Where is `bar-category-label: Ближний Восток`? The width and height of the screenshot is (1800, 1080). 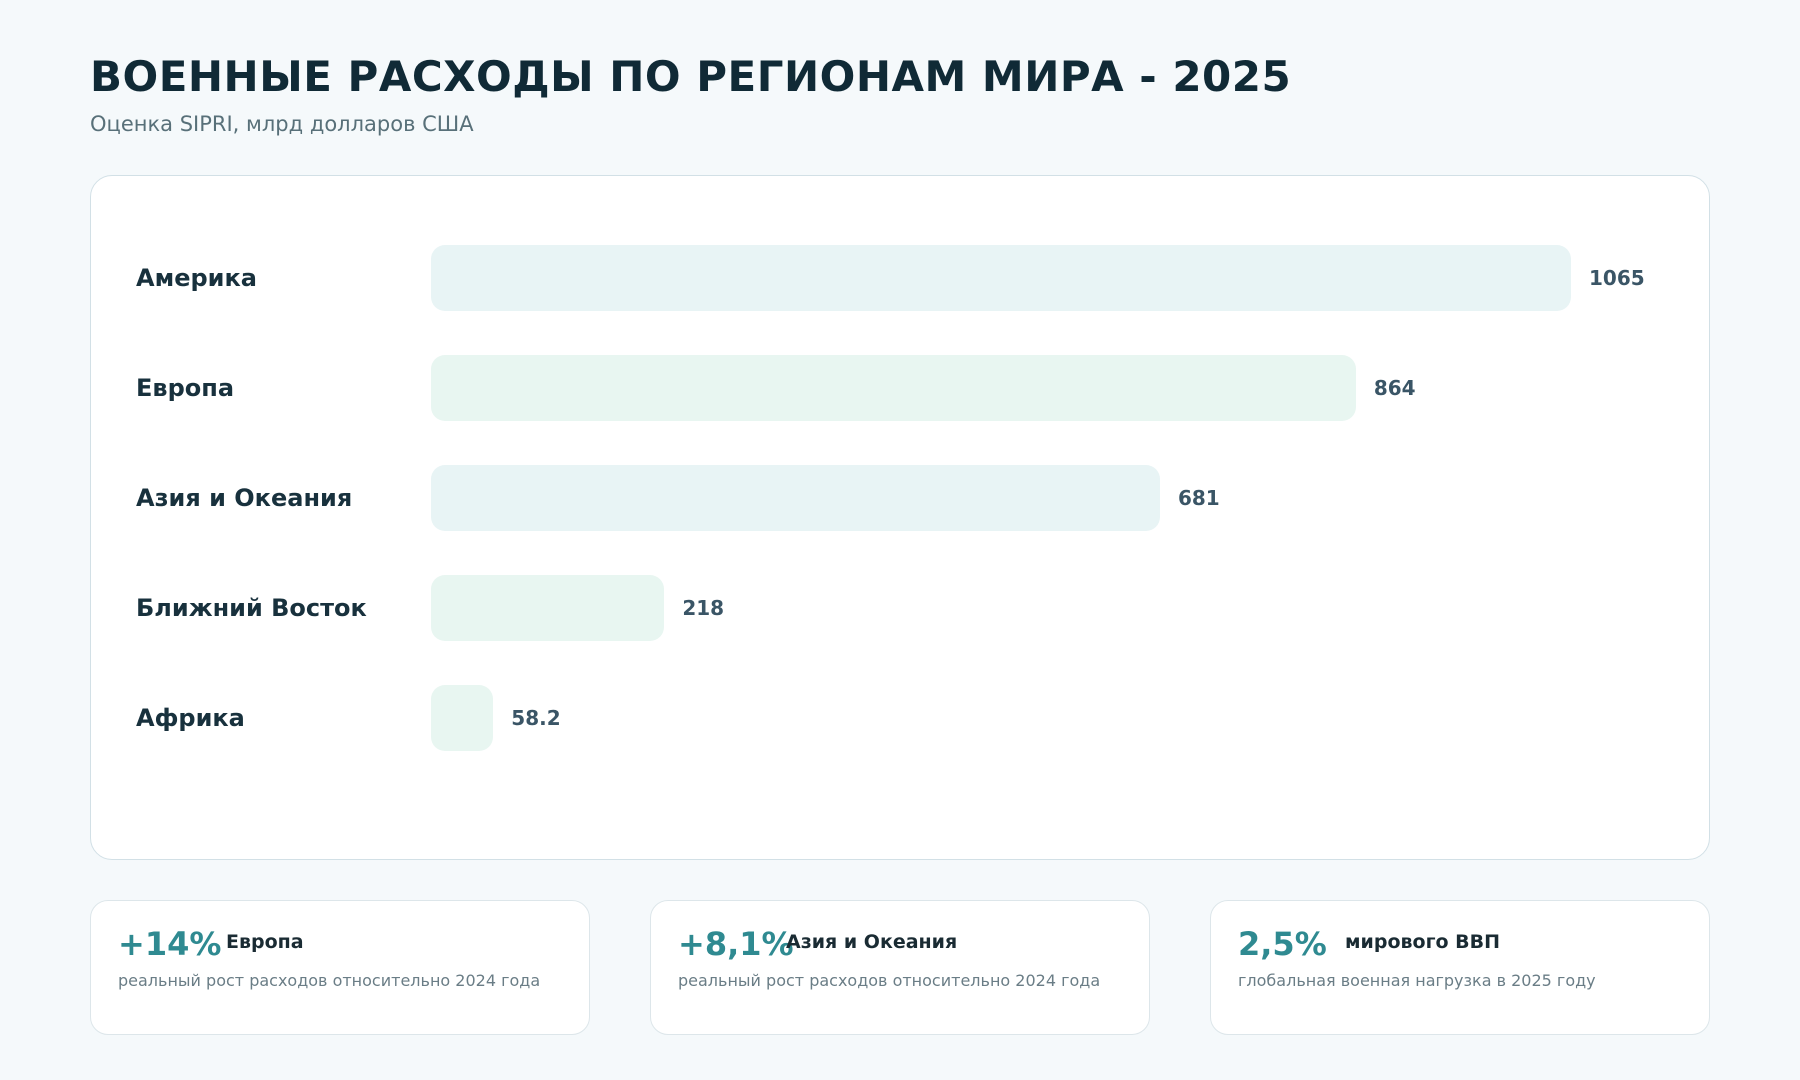 bar-category-label: Ближний Восток is located at coordinates (251, 608).